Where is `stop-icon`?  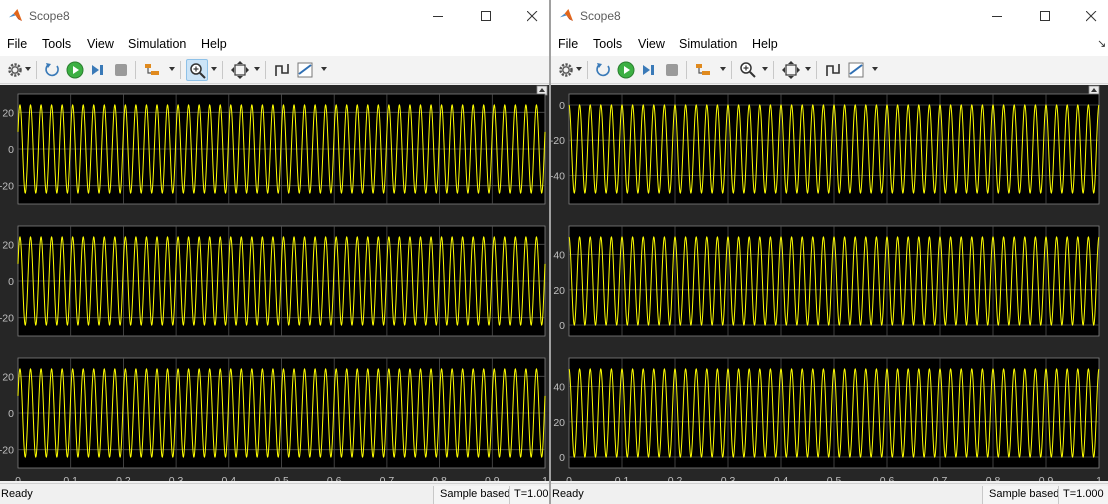 stop-icon is located at coordinates (121, 70).